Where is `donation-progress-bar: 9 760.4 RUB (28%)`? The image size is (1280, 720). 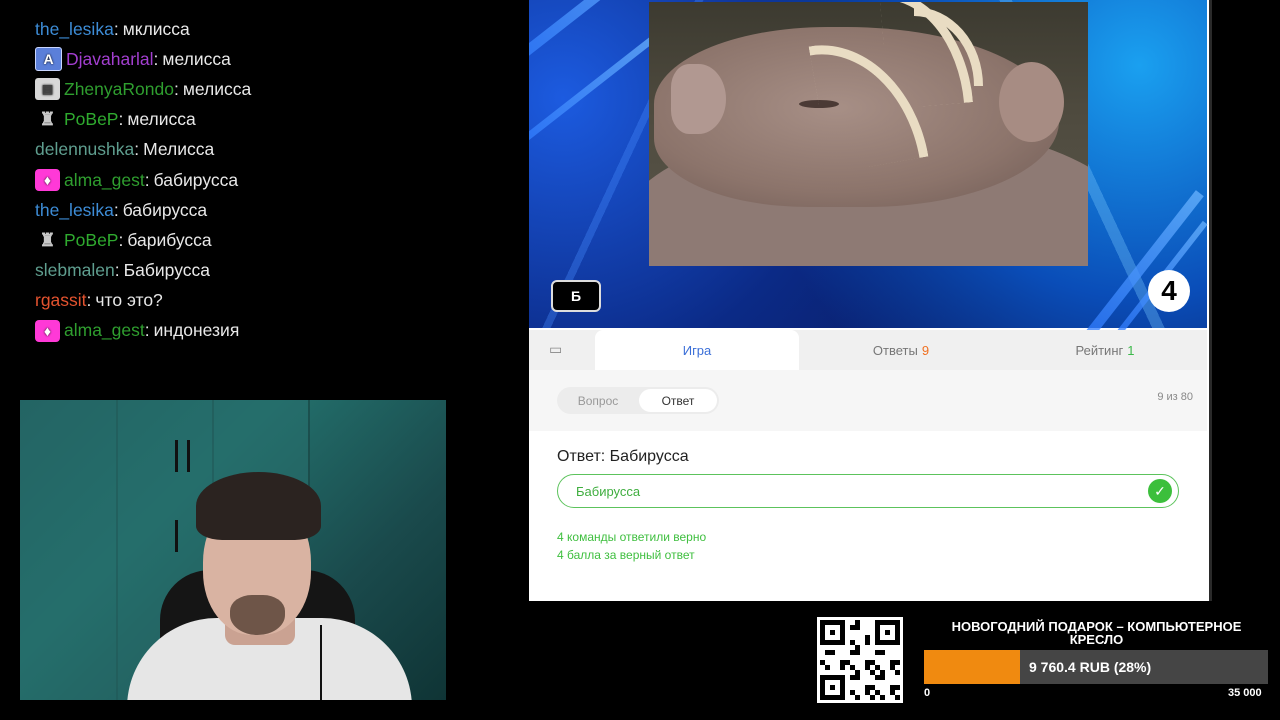 donation-progress-bar: 9 760.4 RUB (28%) is located at coordinates (1096, 667).